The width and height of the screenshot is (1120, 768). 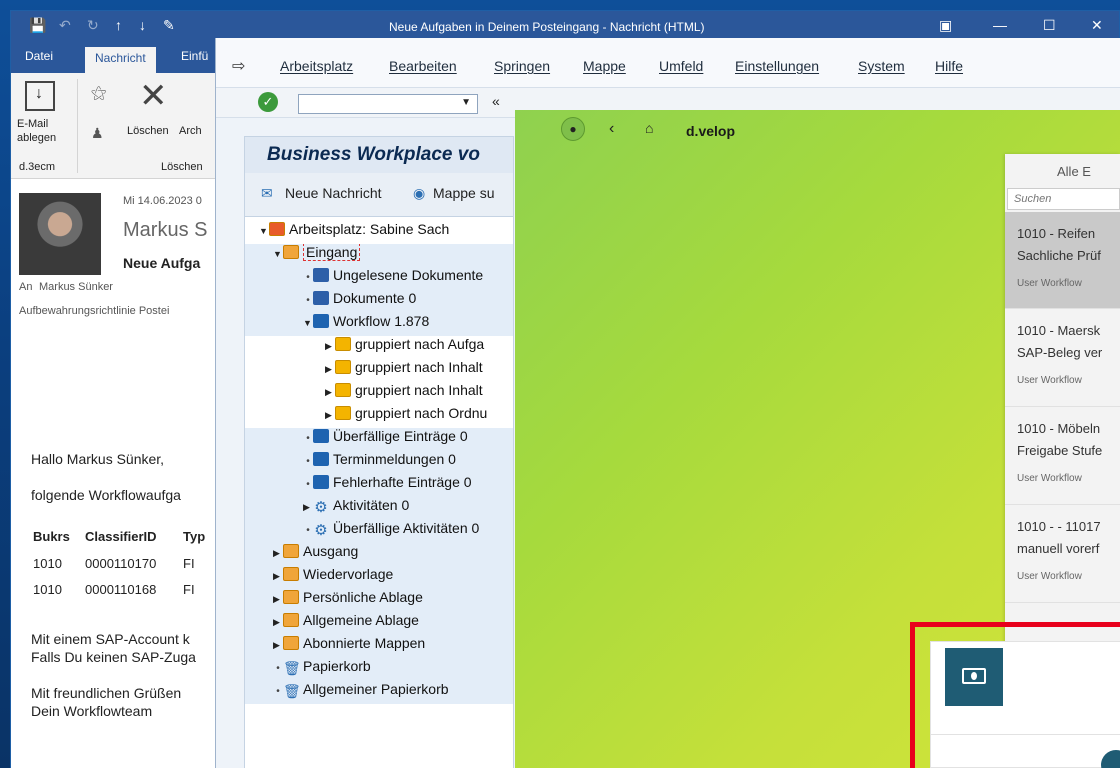 What do you see at coordinates (292, 691) in the screenshot?
I see `trash-icon: 🗑` at bounding box center [292, 691].